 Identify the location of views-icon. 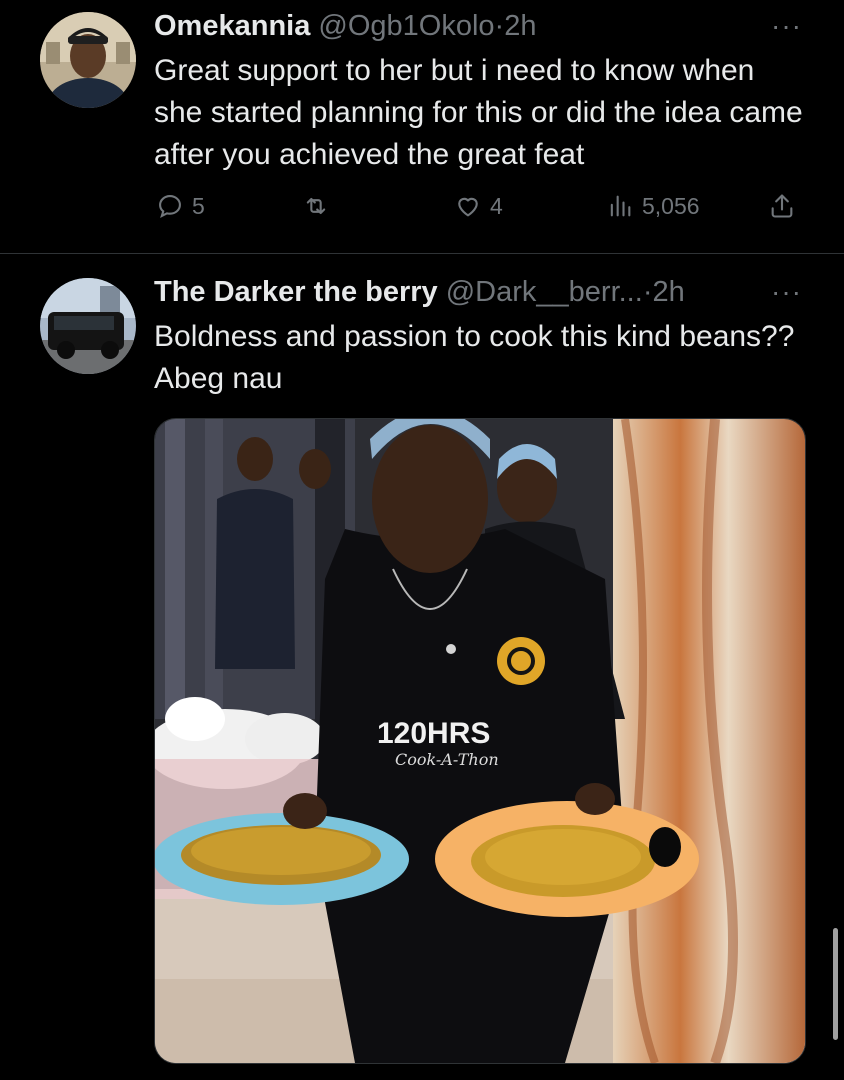
(620, 206).